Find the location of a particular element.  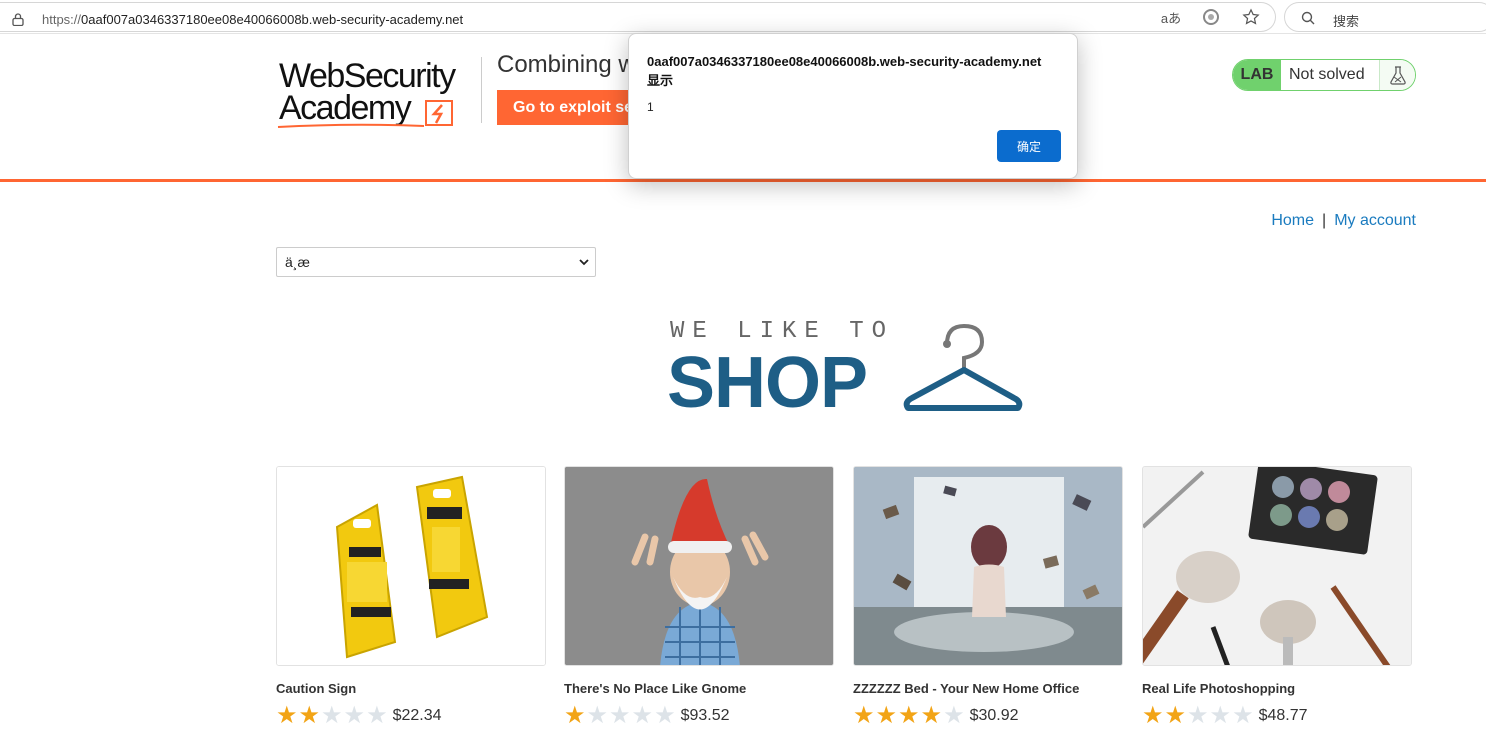

product-price: $93.52 is located at coordinates (705, 715).